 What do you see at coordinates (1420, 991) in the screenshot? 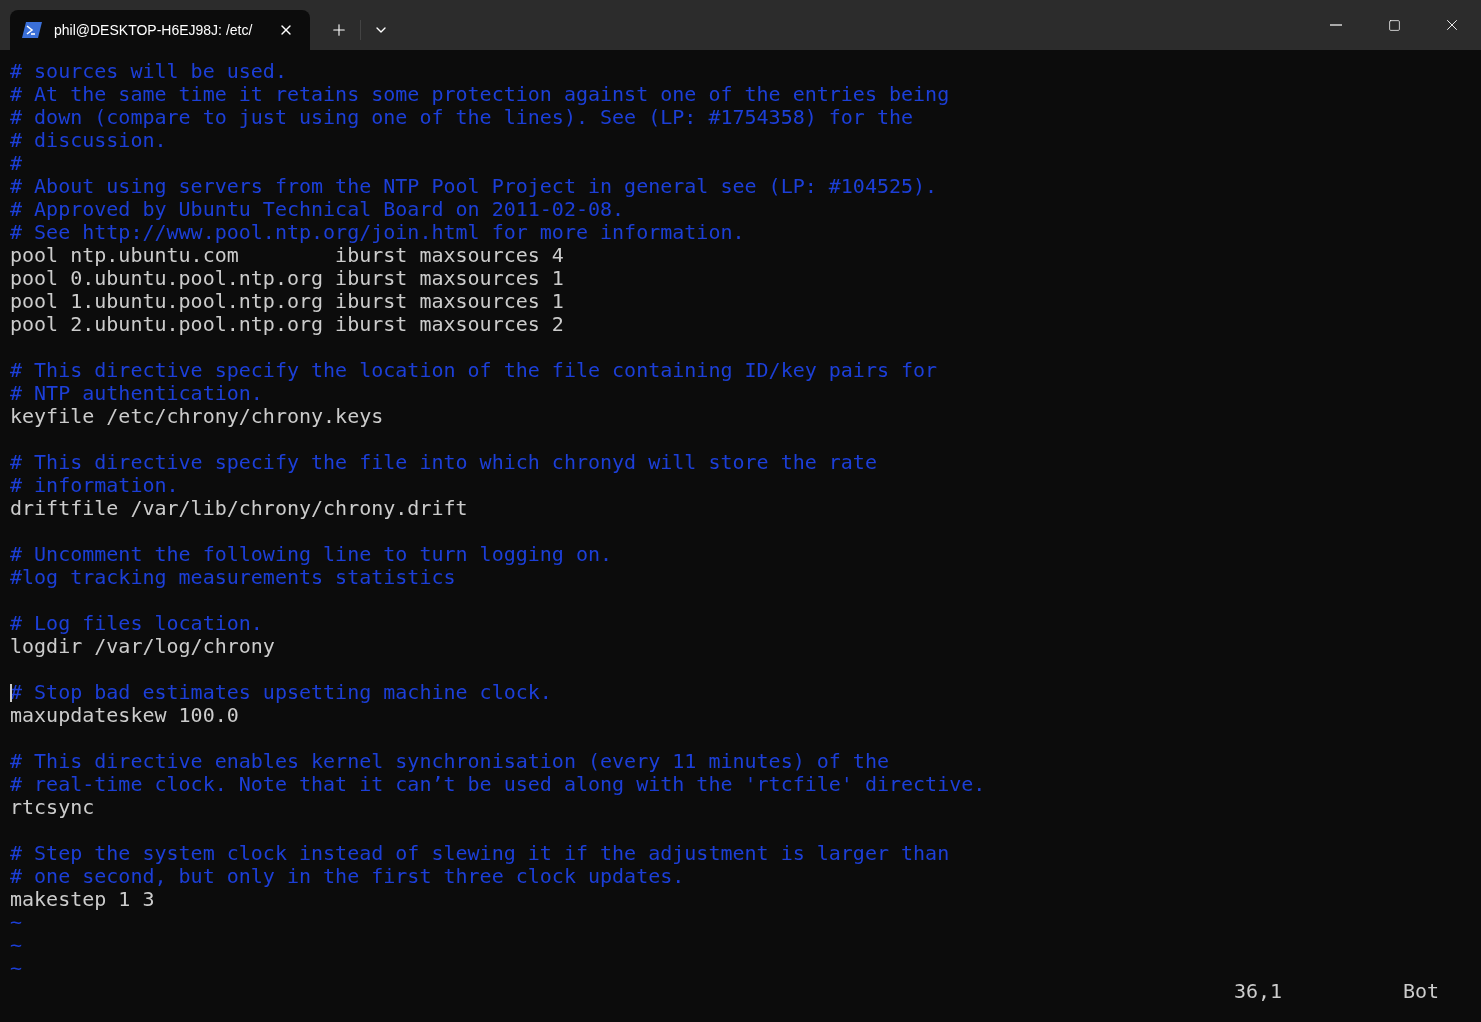
I see `scroll-position: Bot` at bounding box center [1420, 991].